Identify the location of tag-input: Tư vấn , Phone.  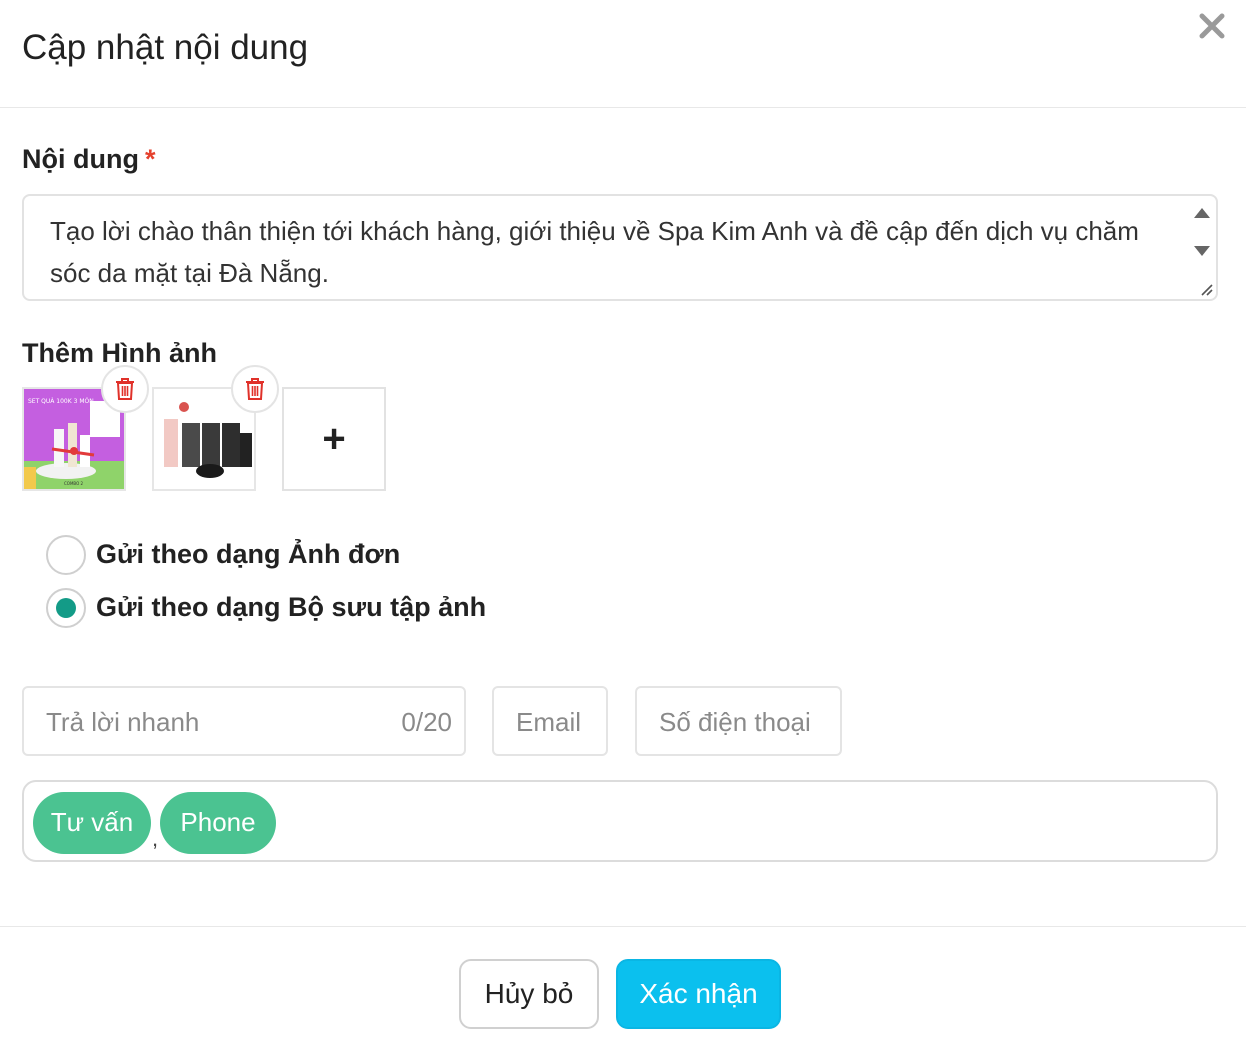
(620, 821).